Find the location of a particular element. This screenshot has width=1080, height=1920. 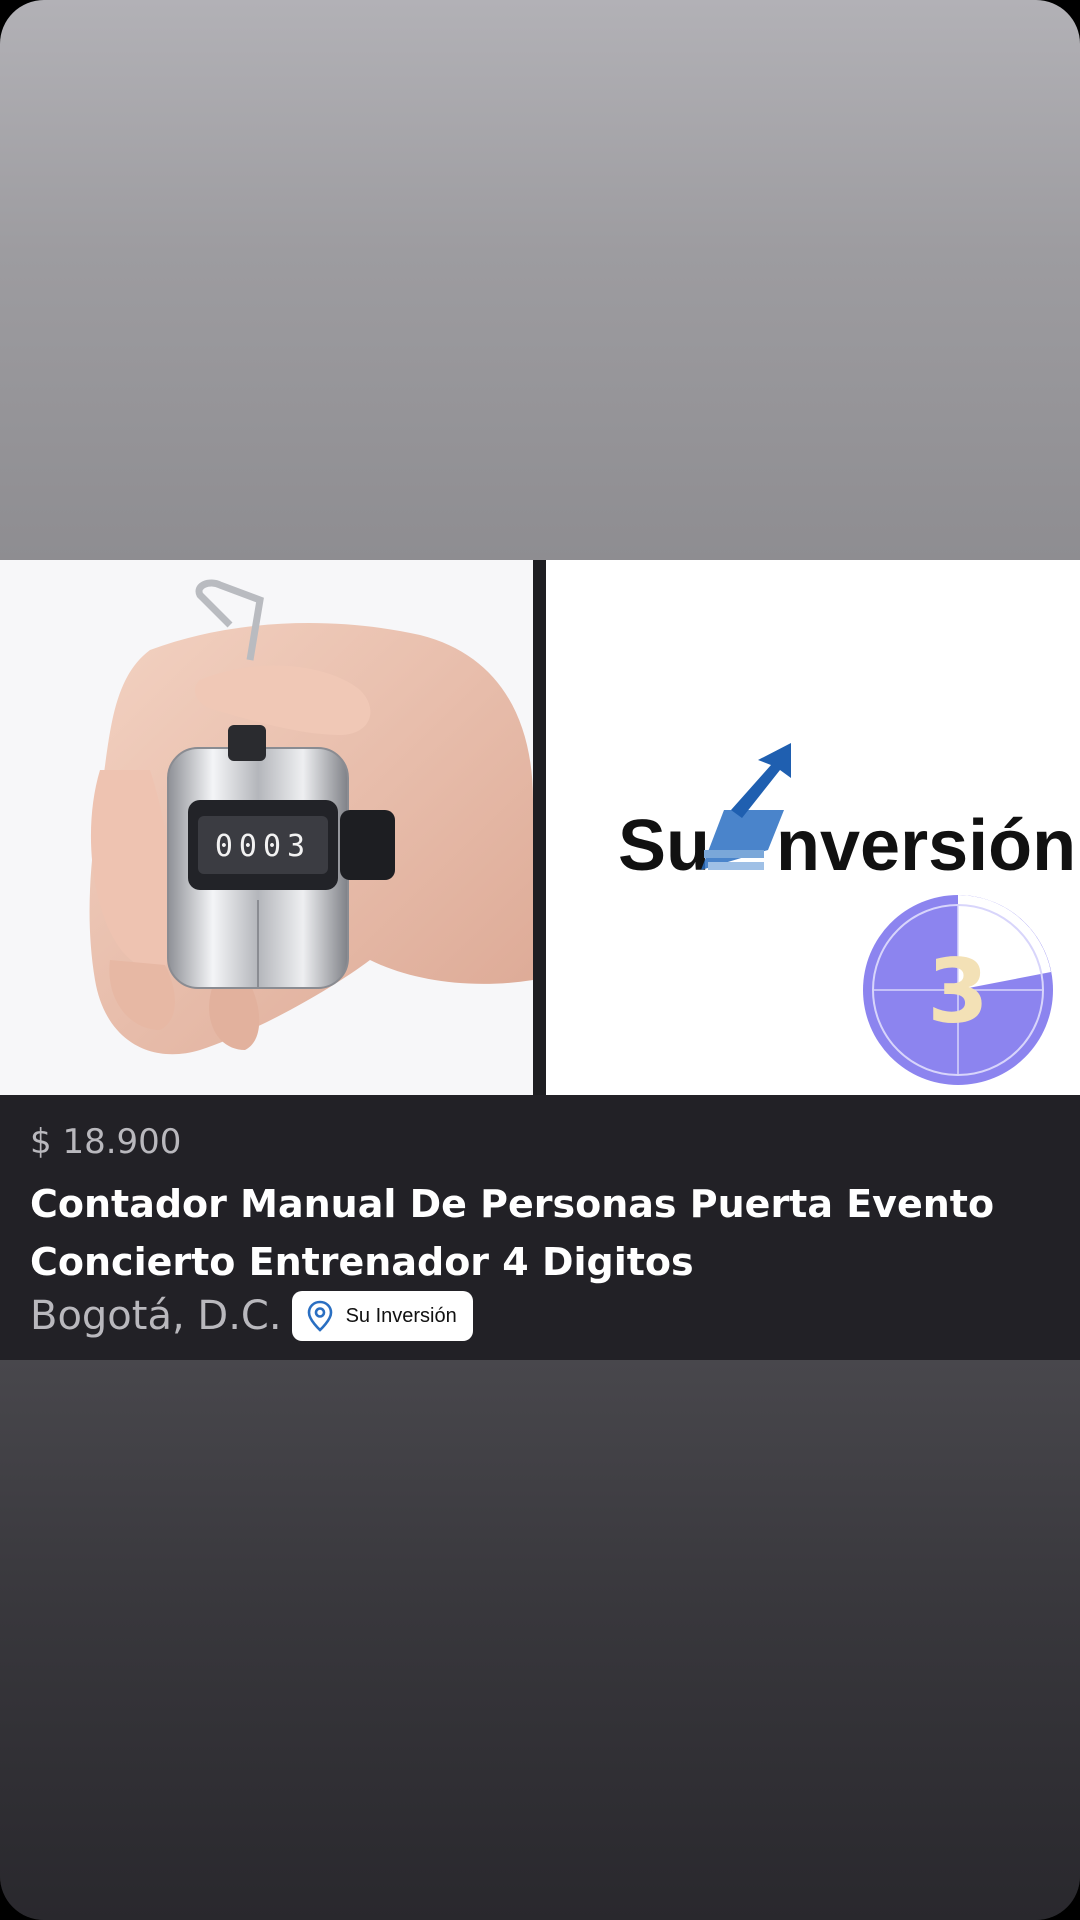

product-photo-counter: 0003 is located at coordinates (266, 827).